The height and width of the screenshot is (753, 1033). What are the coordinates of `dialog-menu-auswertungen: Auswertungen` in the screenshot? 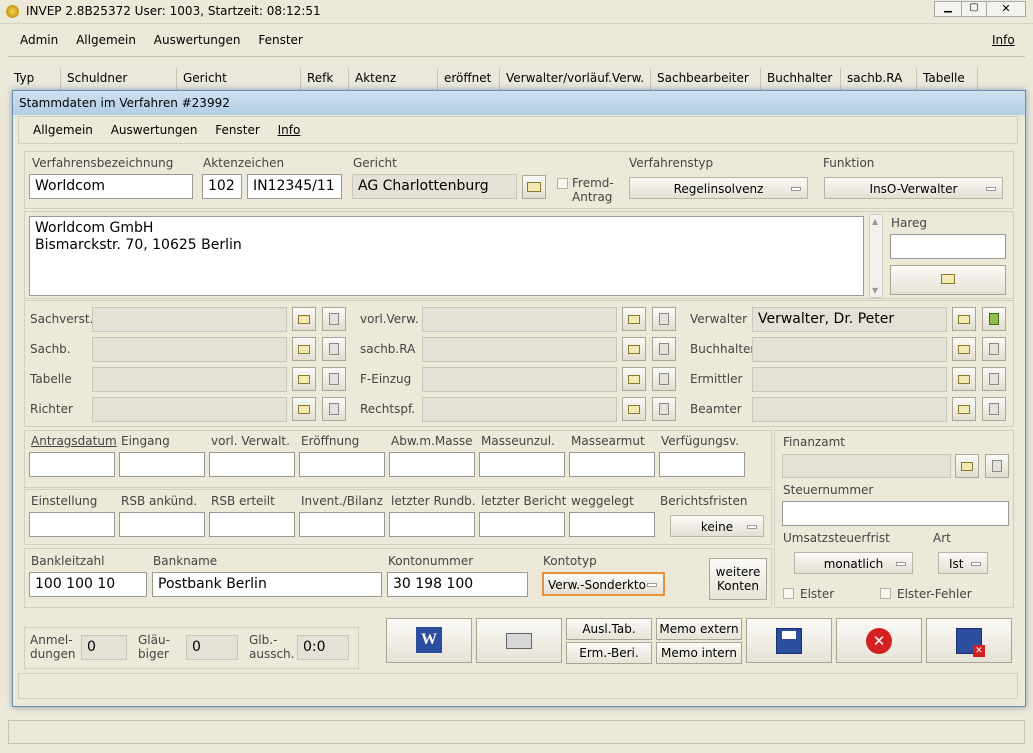 It's located at (154, 130).